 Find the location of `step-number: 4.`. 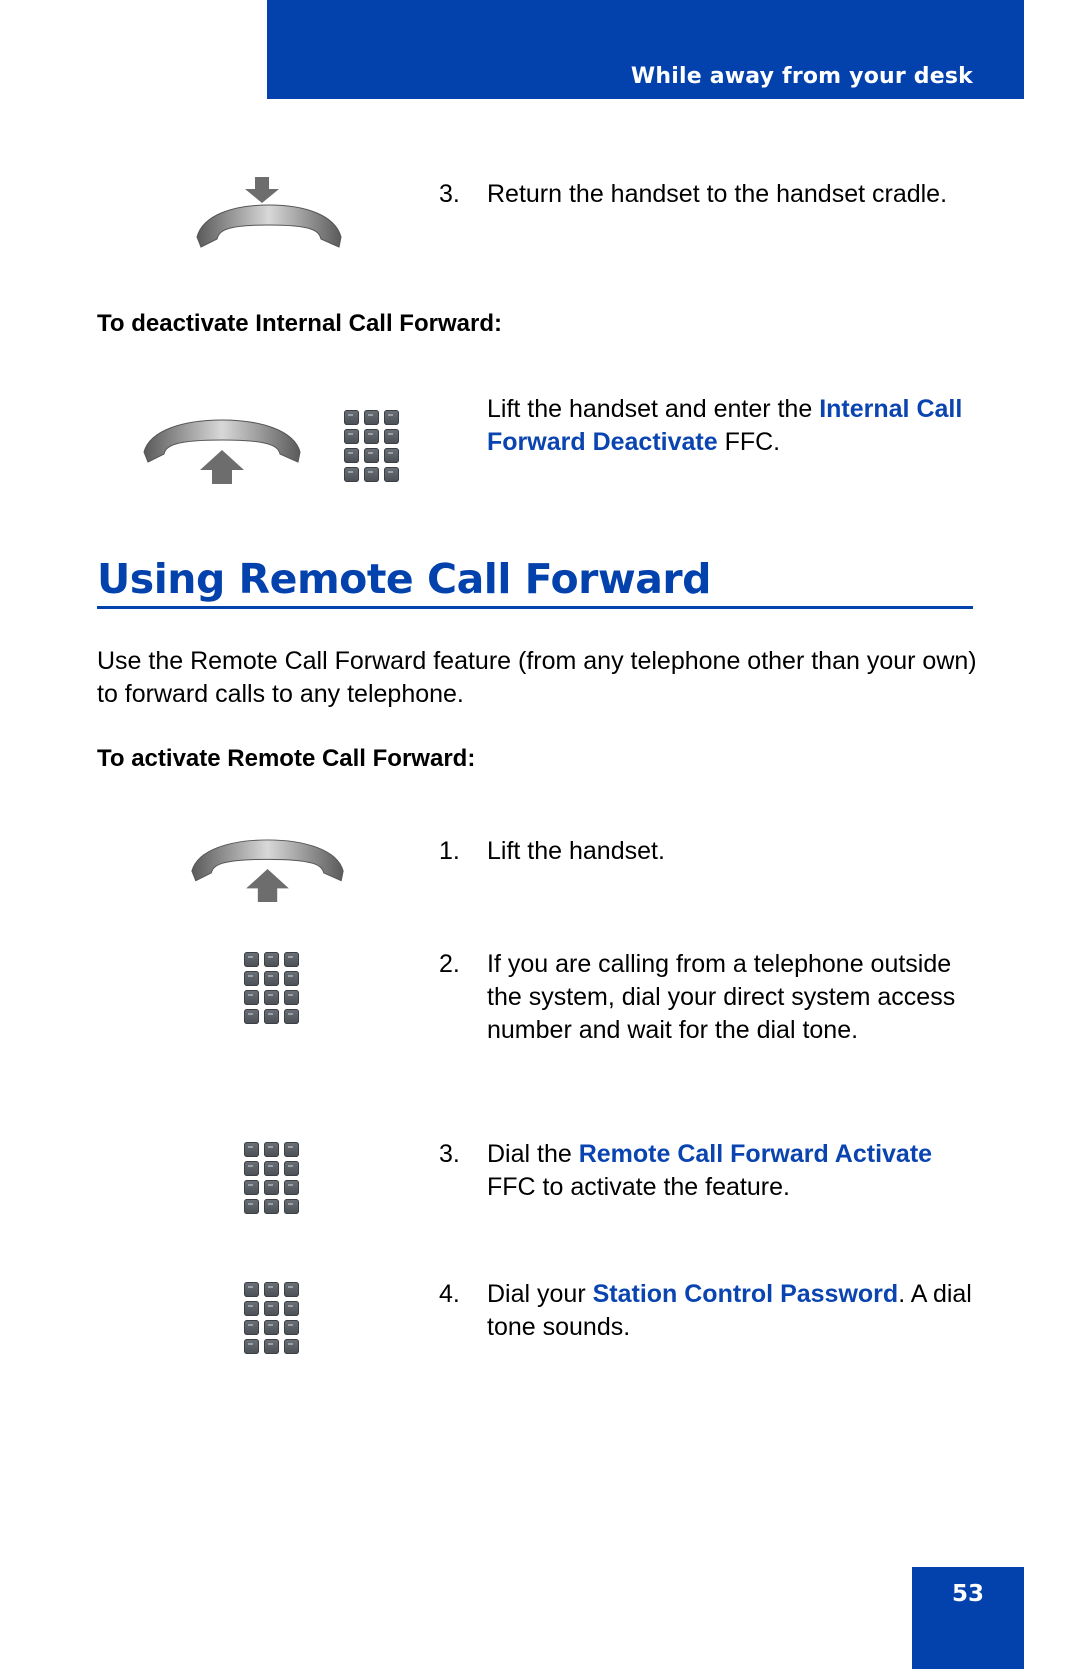

step-number: 4. is located at coordinates (449, 1294).